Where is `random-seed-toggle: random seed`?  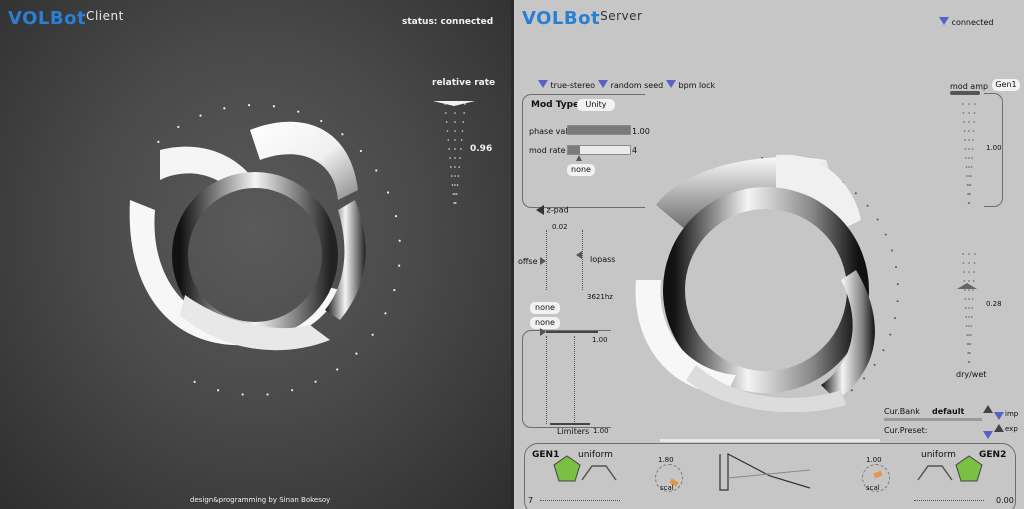
random-seed-toggle: random seed is located at coordinates (630, 85).